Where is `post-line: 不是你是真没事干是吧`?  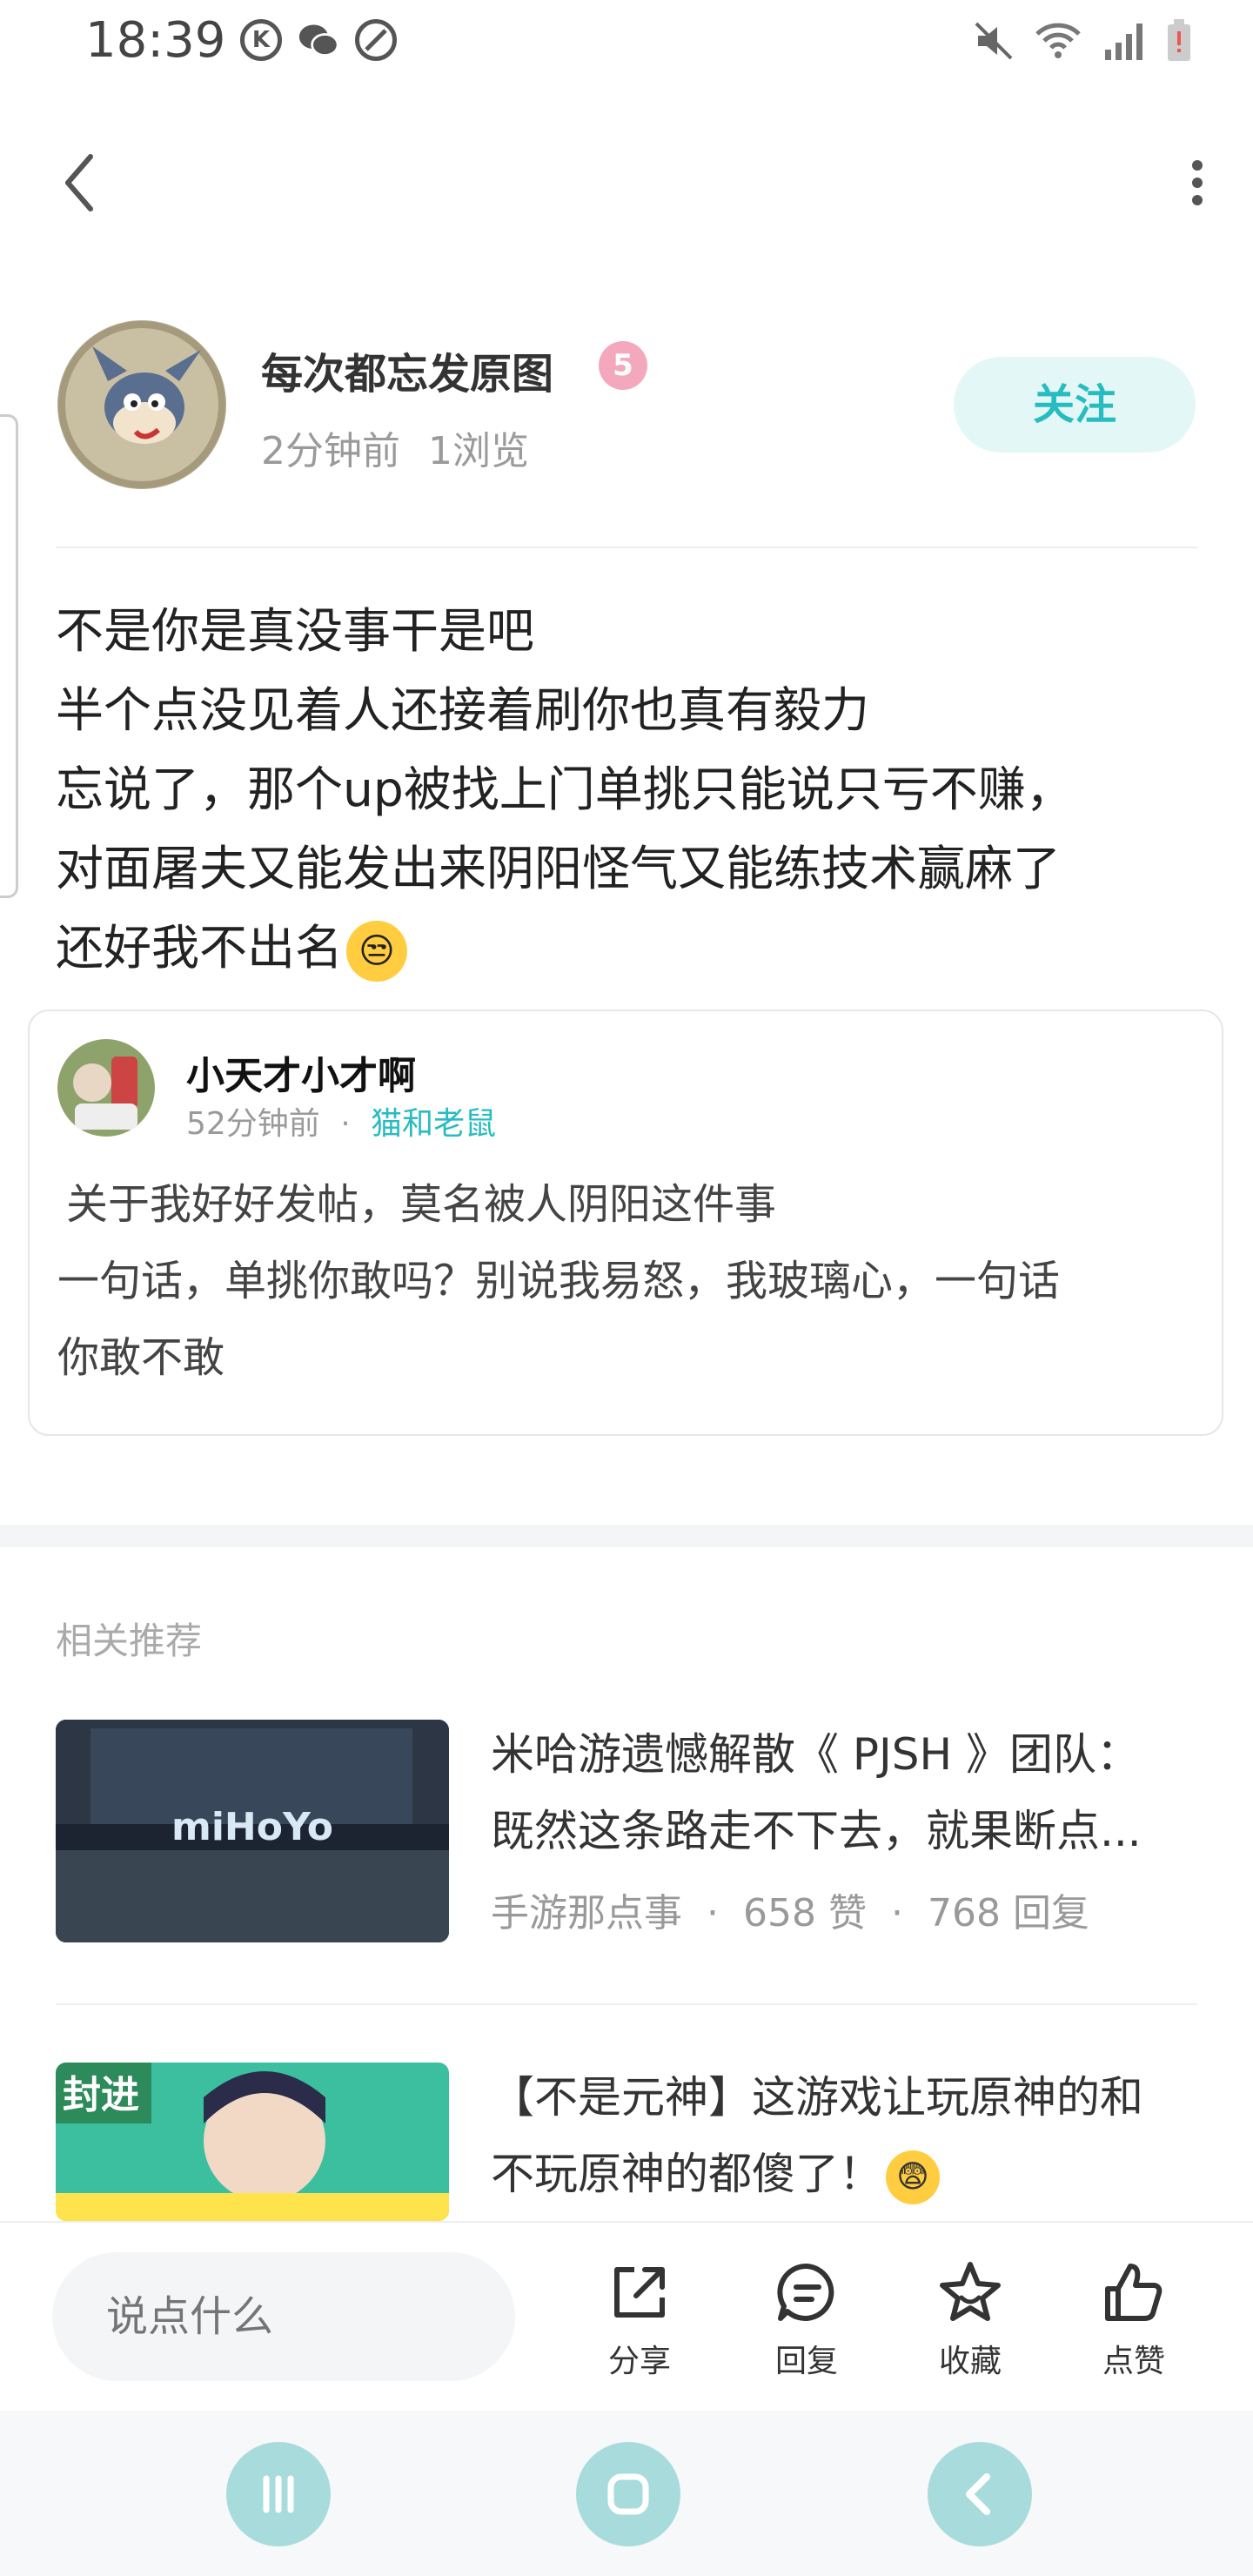 post-line: 不是你是真没事干是吧 is located at coordinates (295, 631).